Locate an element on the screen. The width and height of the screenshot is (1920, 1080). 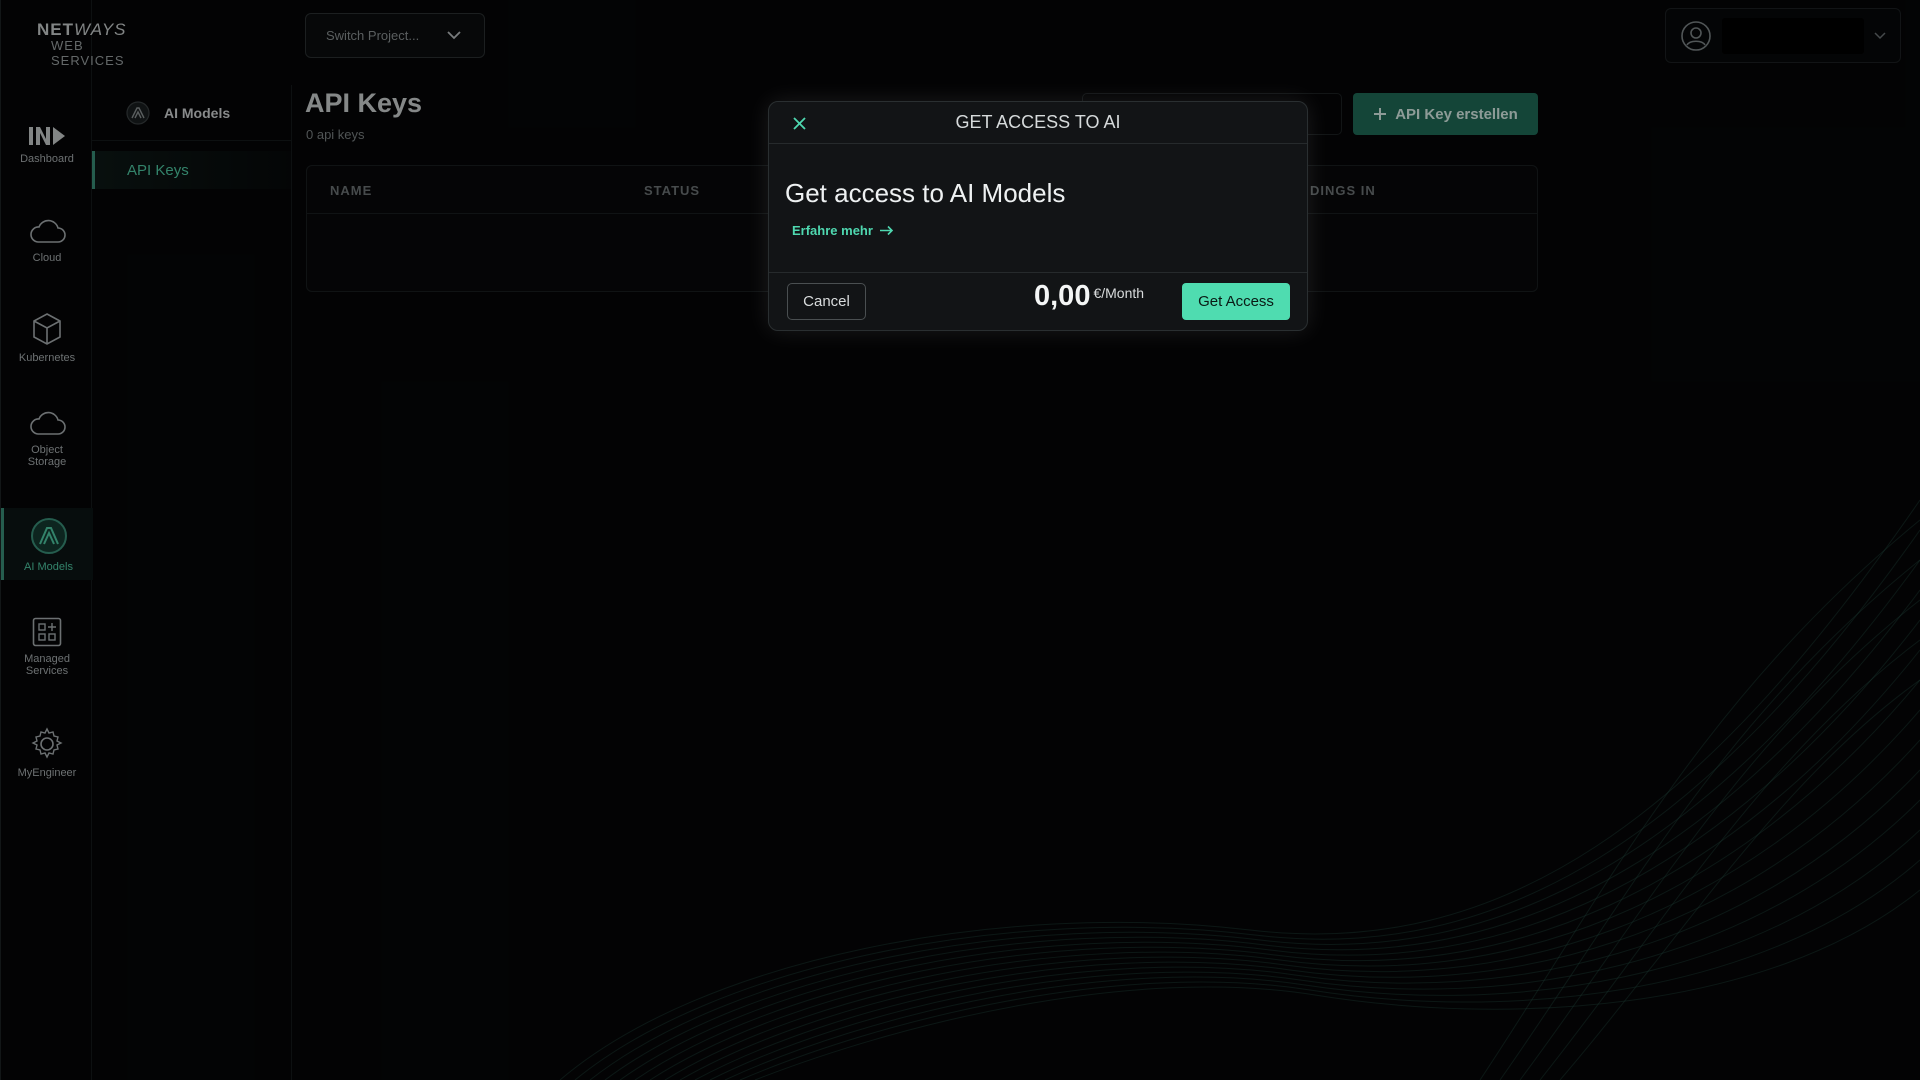
price-unit: €/Month is located at coordinates (1119, 293).